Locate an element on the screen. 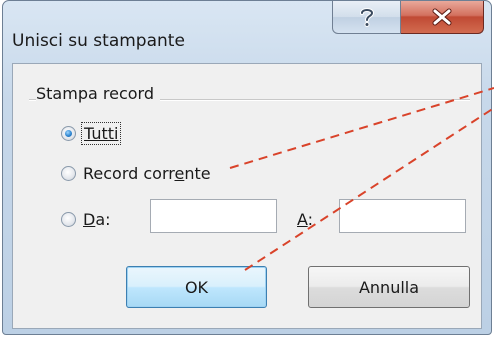 The width and height of the screenshot is (494, 339). help-button is located at coordinates (366, 17).